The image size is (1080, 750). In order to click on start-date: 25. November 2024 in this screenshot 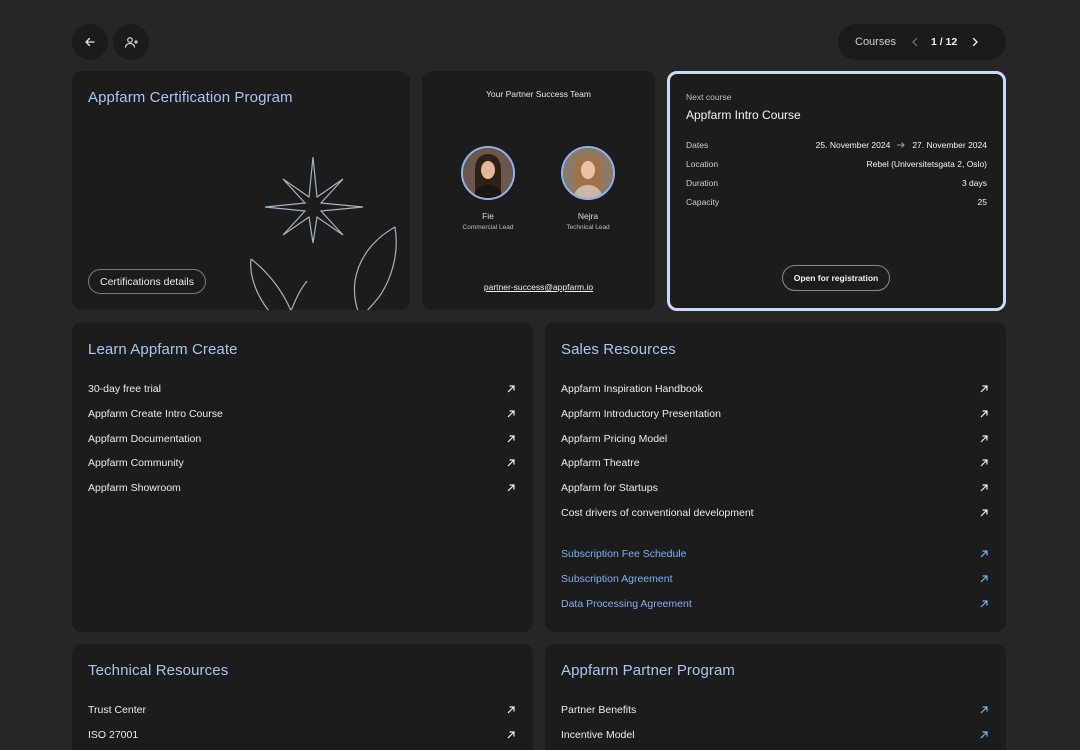, I will do `click(853, 145)`.